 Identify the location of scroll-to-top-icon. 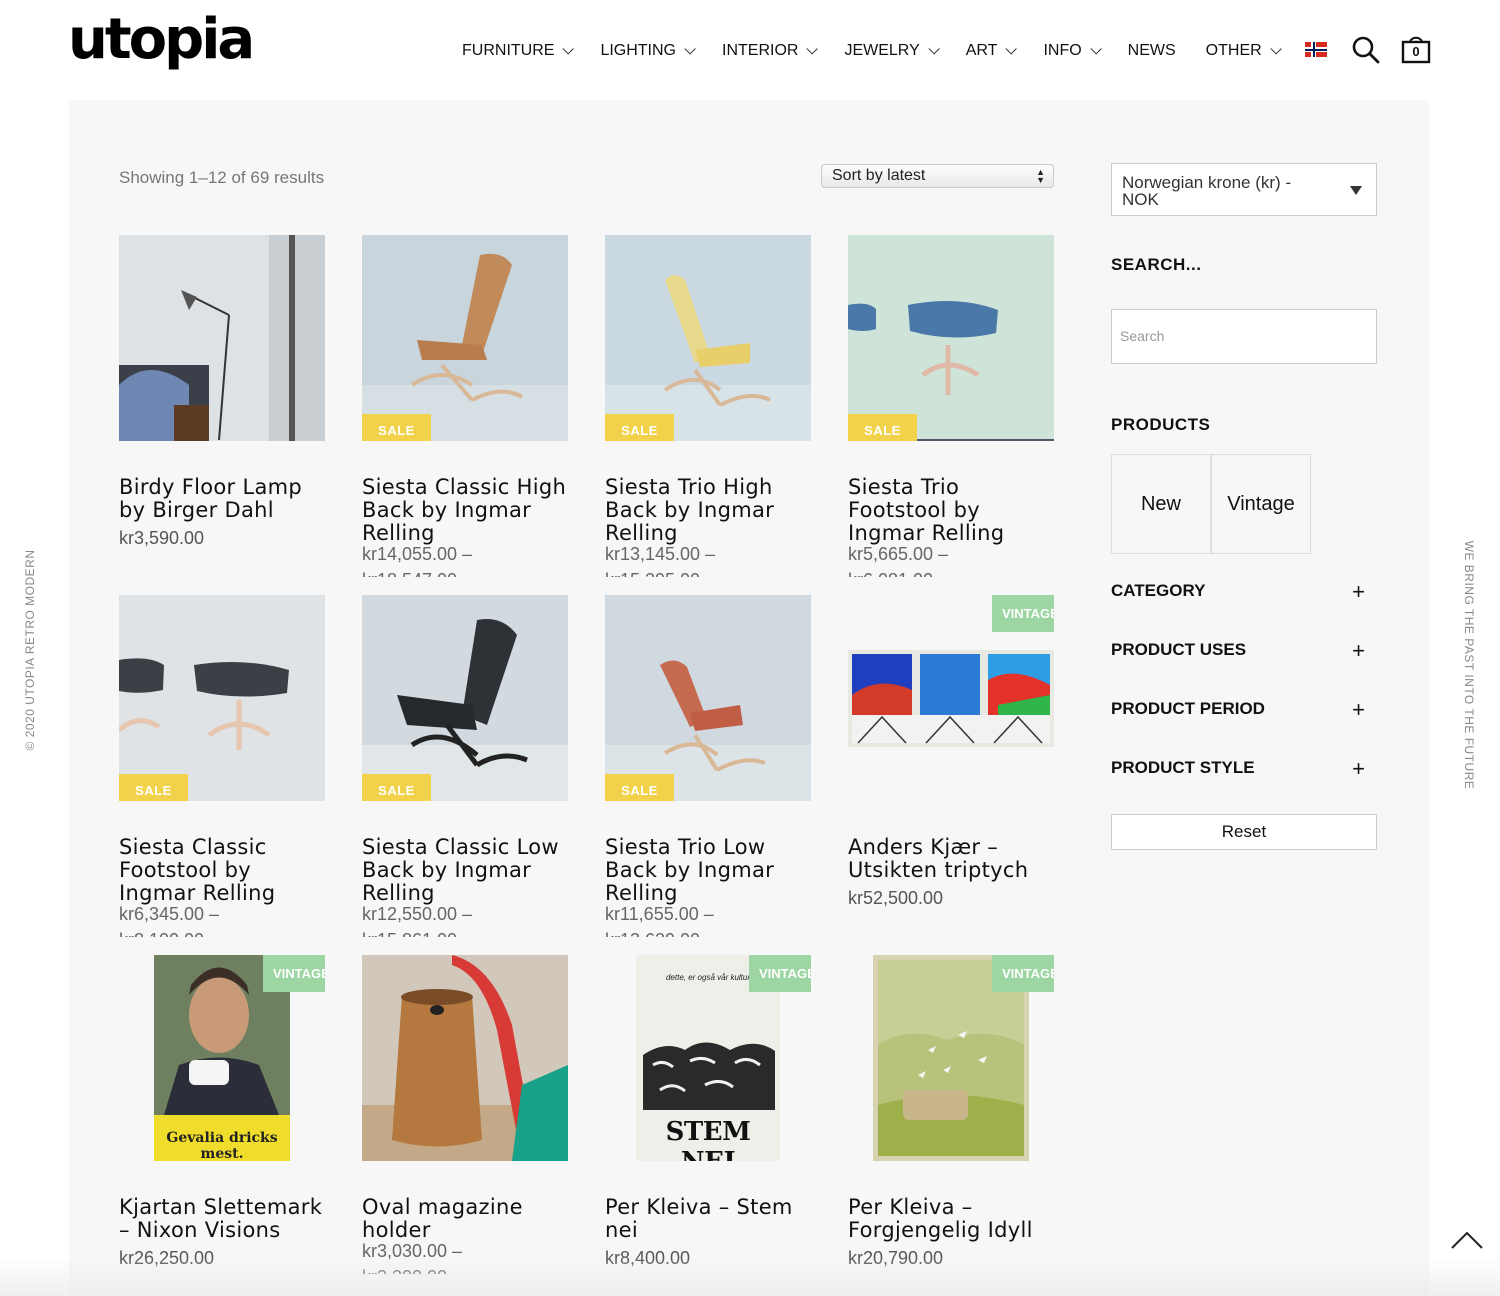
(1467, 1240).